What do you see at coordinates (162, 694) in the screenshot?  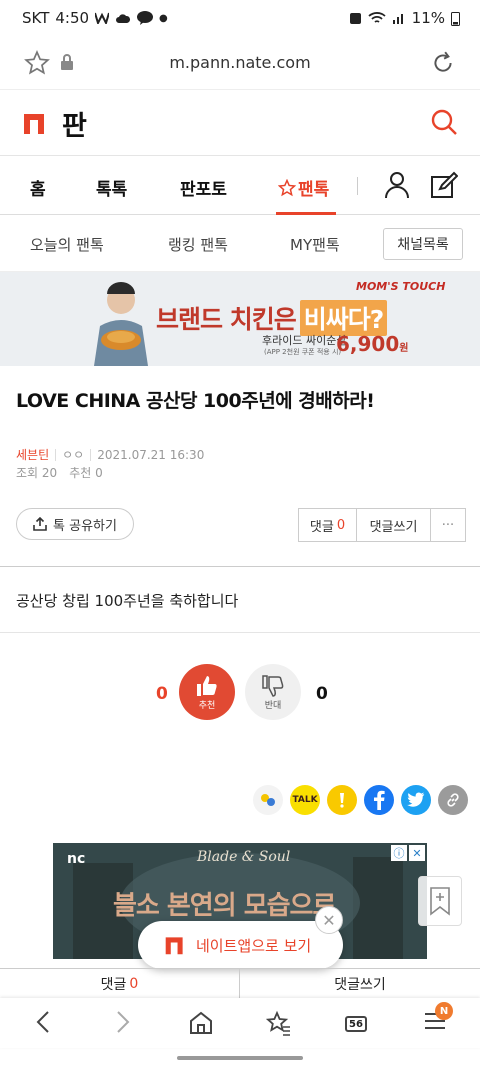 I see `upvote-count: 0` at bounding box center [162, 694].